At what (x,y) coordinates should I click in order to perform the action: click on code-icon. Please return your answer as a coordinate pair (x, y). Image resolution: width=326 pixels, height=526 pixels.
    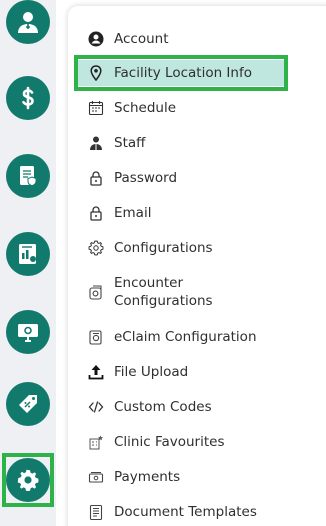
    Looking at the image, I should click on (96, 407).